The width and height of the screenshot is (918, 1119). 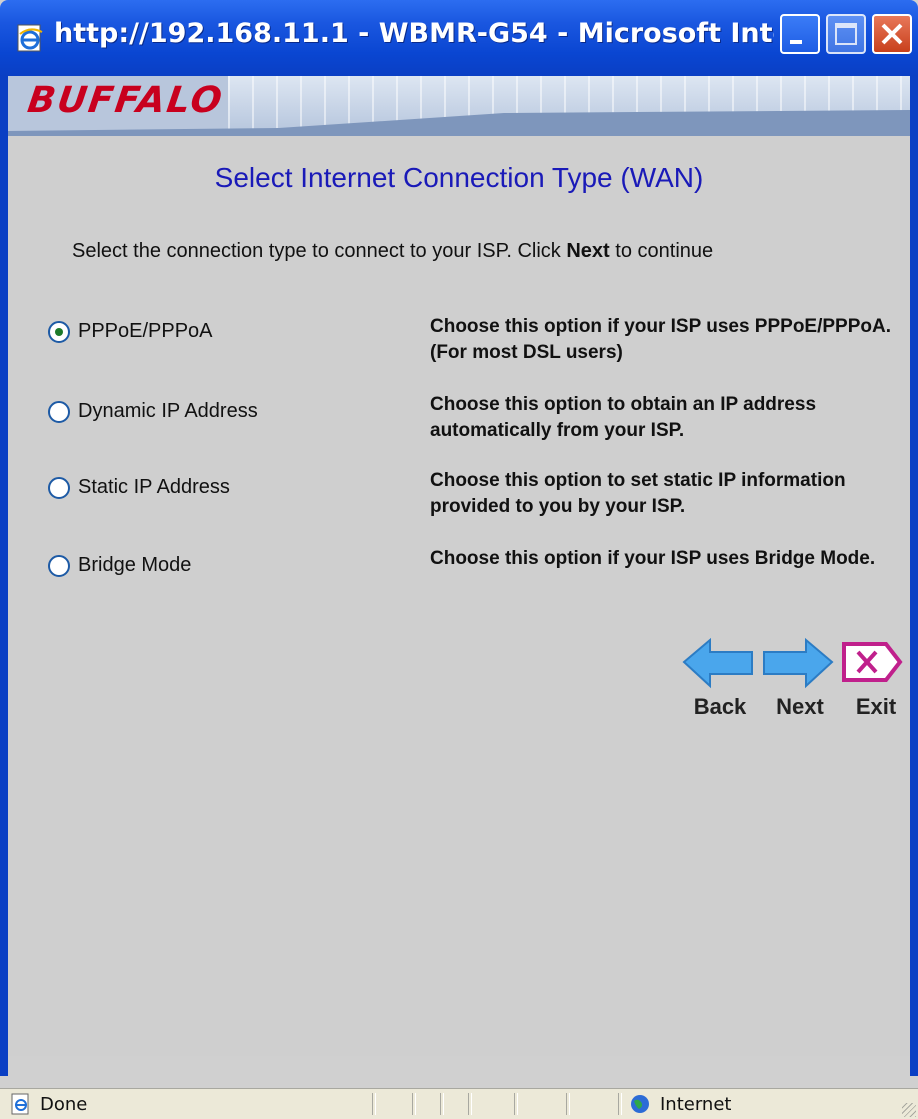 I want to click on next-label: Next, so click(x=800, y=706).